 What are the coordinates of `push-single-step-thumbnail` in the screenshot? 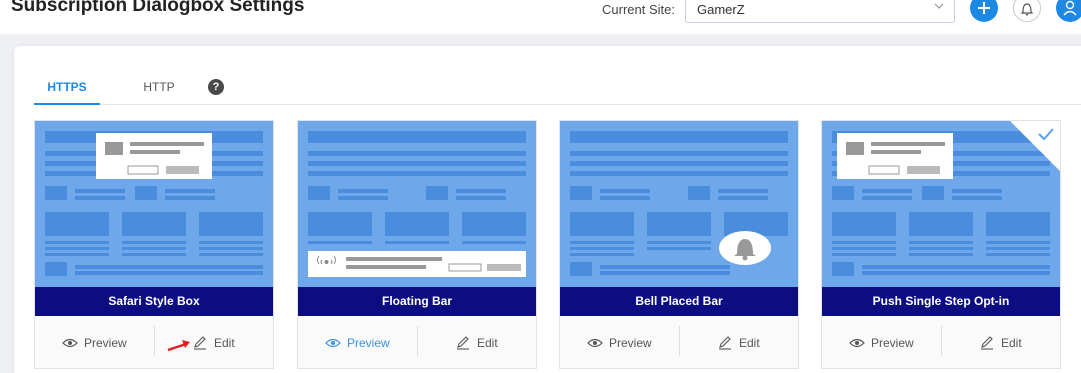 It's located at (941, 204).